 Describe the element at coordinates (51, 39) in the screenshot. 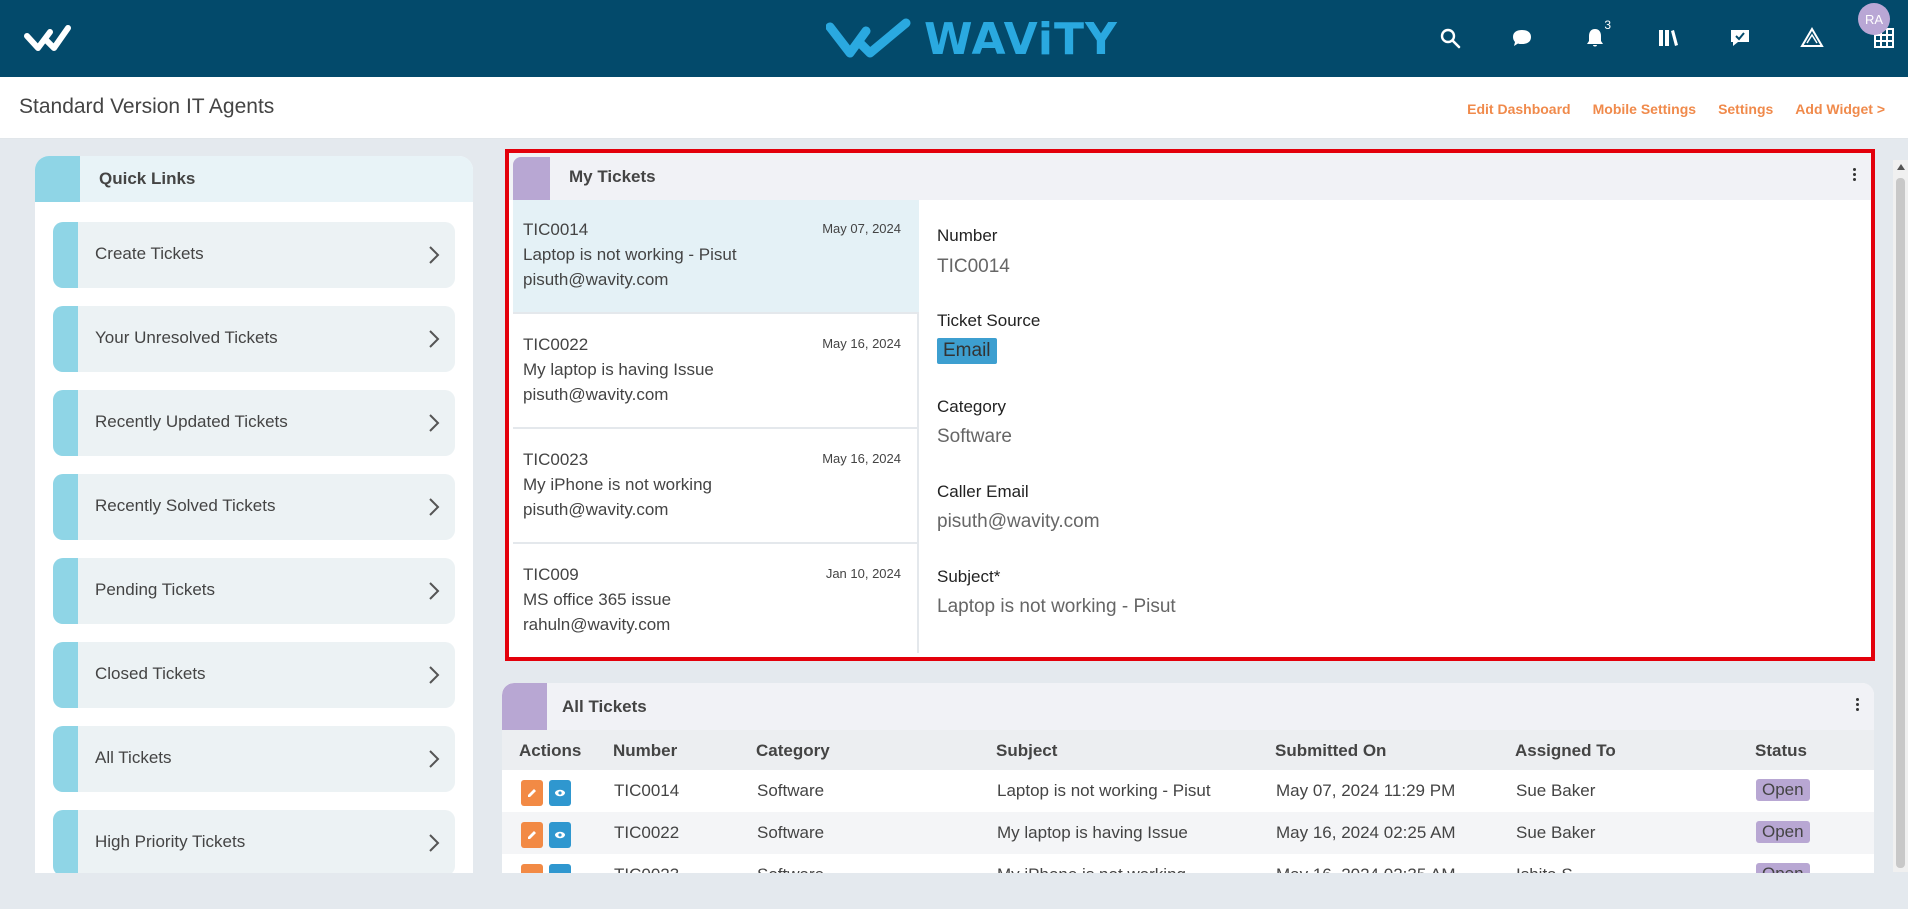

I see `home-check-icon` at that location.